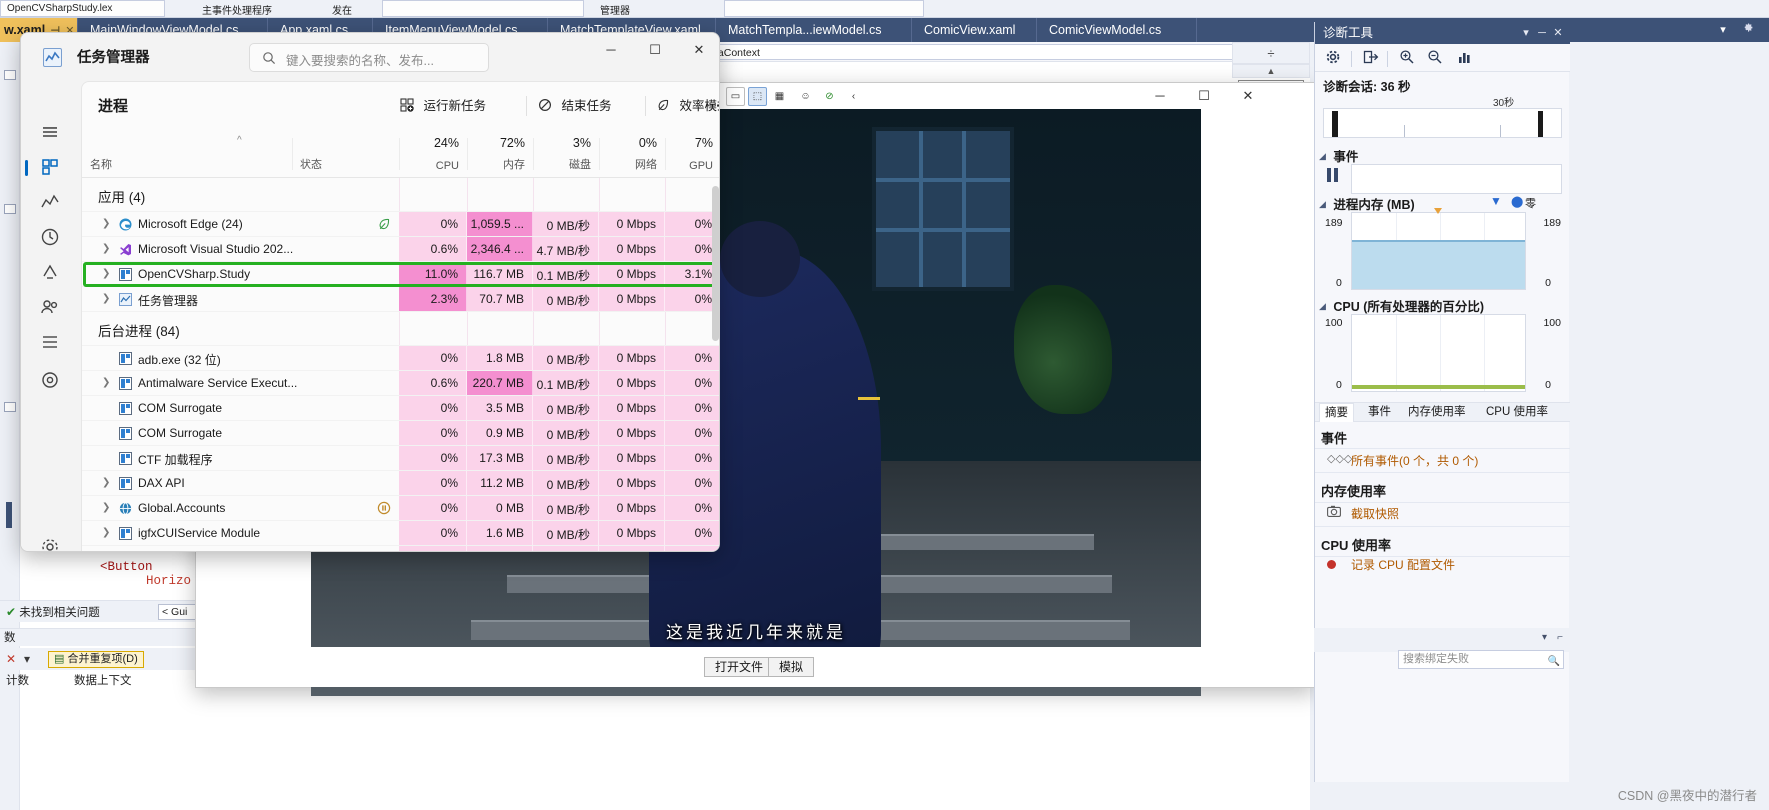 This screenshot has width=1769, height=810. Describe the element at coordinates (974, 30) in the screenshot. I see `editor-tab-6: ComicView.xaml` at that location.